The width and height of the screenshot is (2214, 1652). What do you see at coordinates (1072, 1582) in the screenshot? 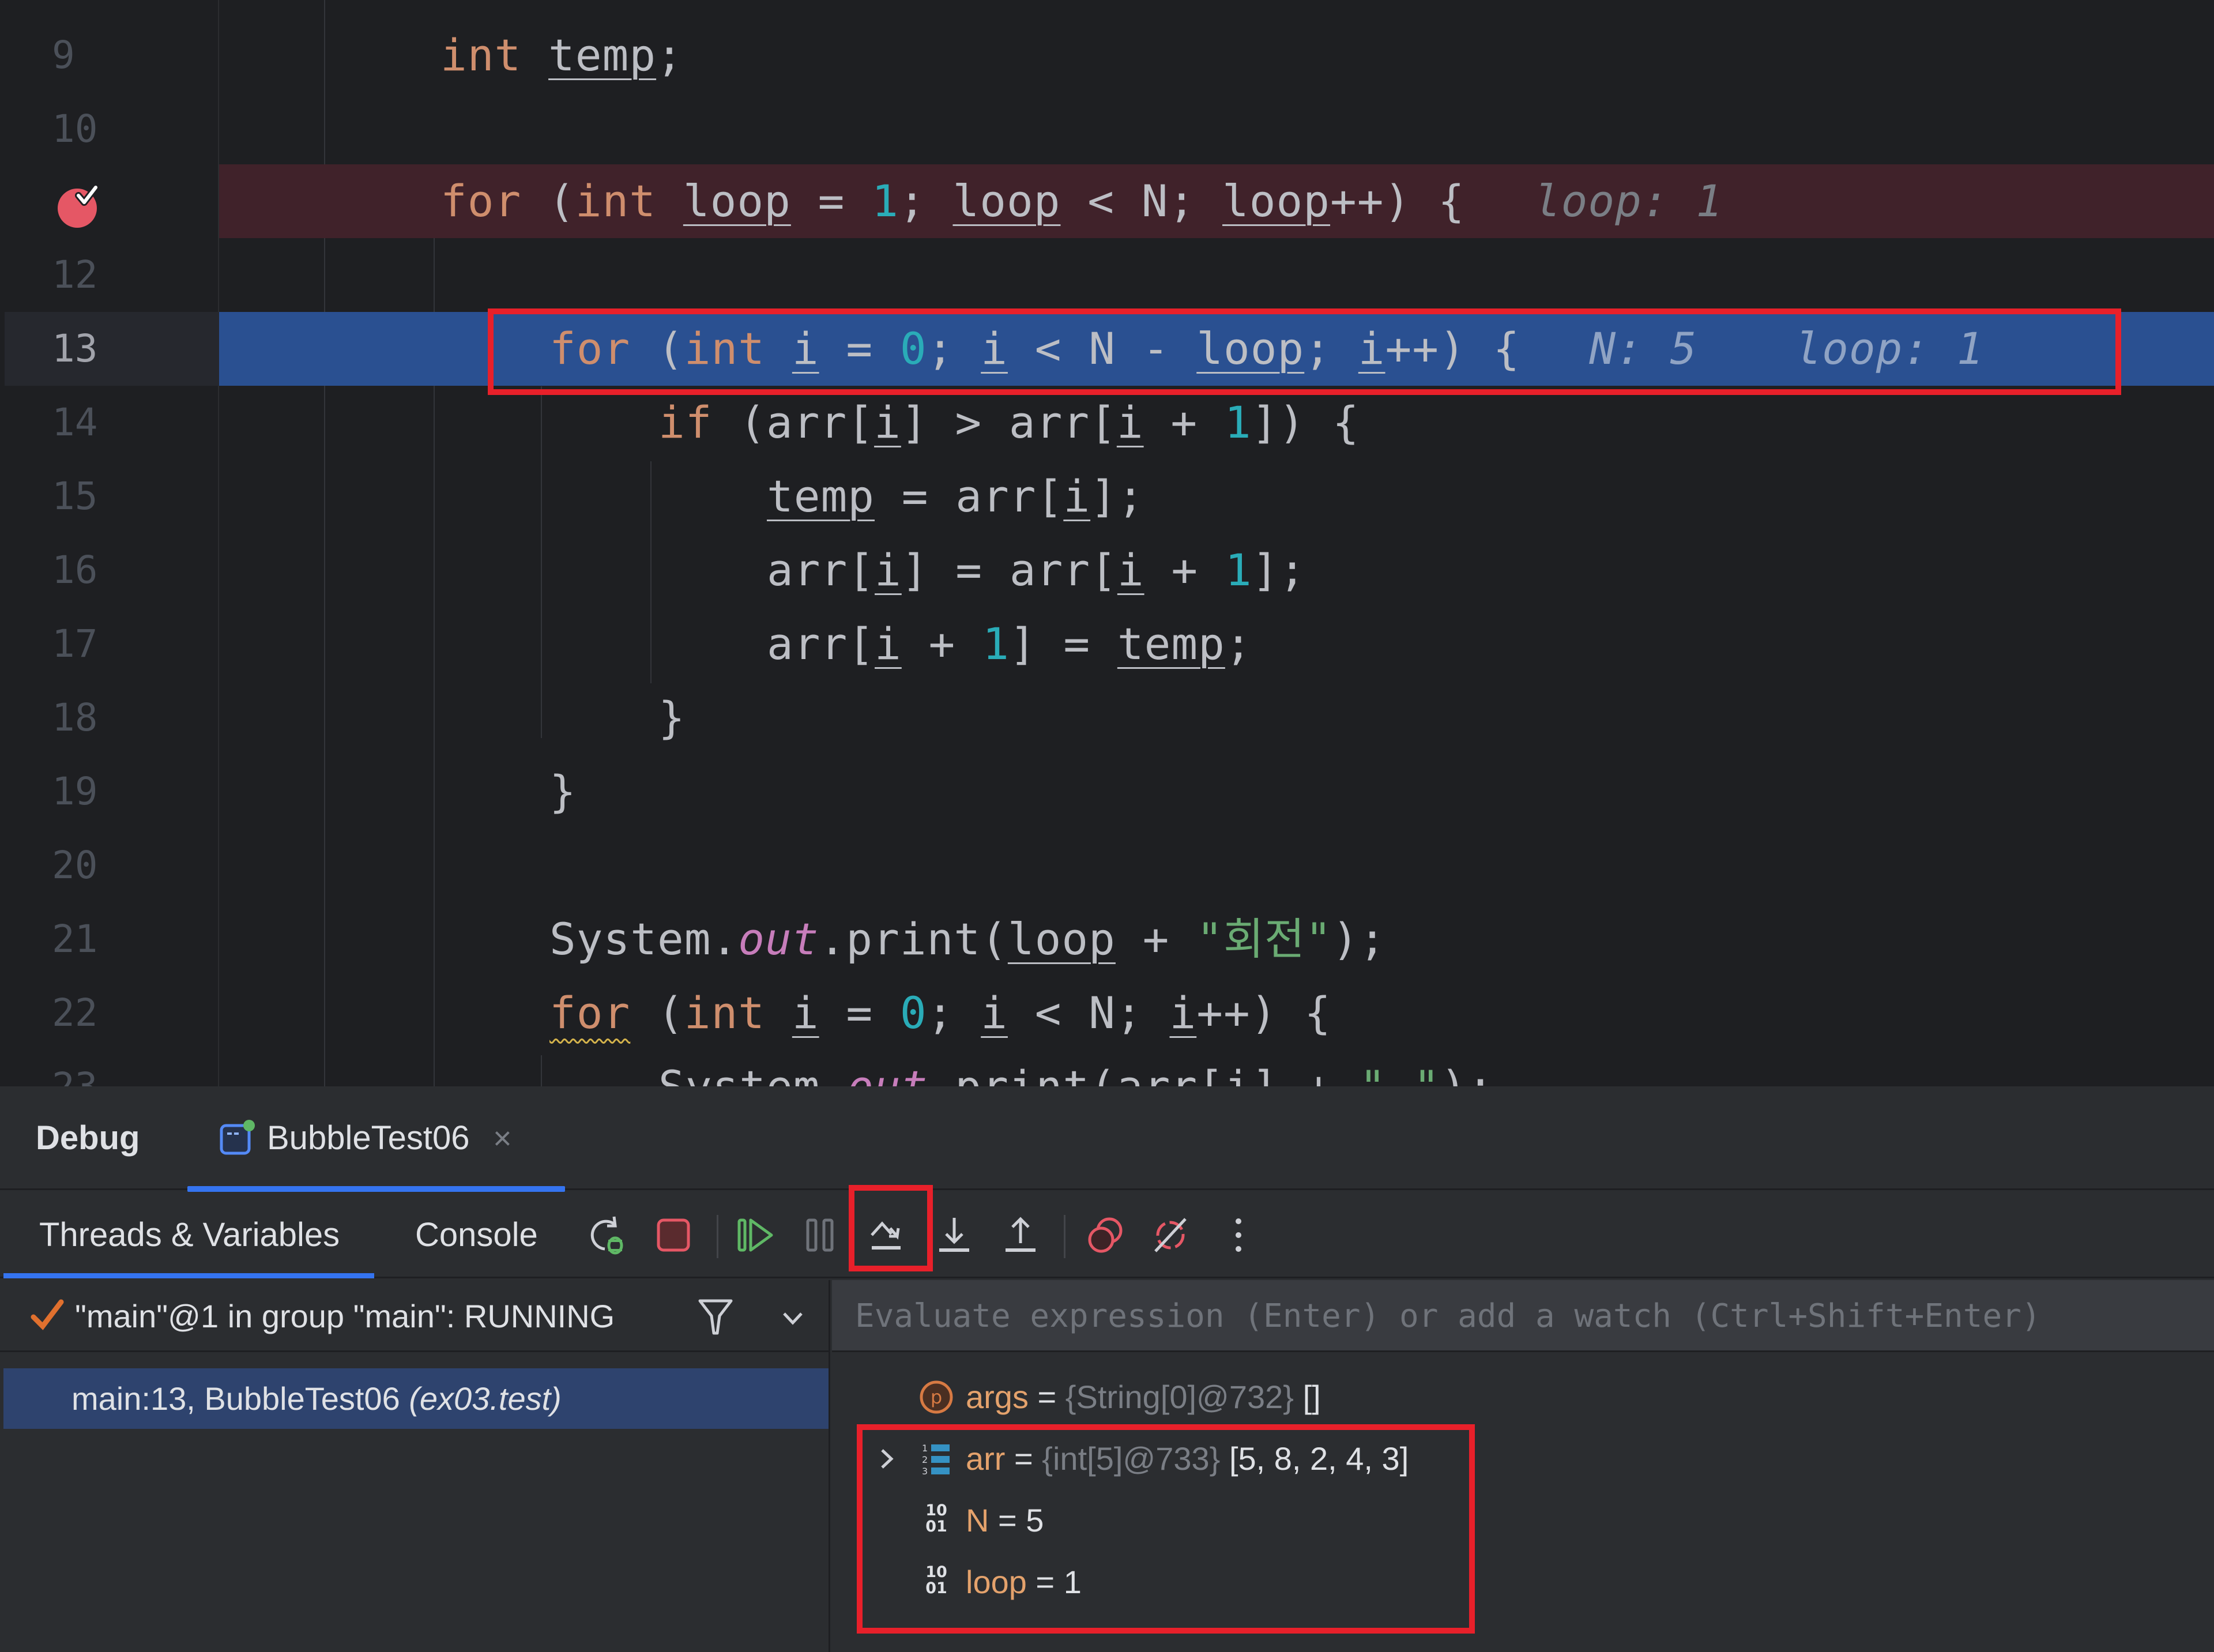
I see `variable-value: 1` at bounding box center [1072, 1582].